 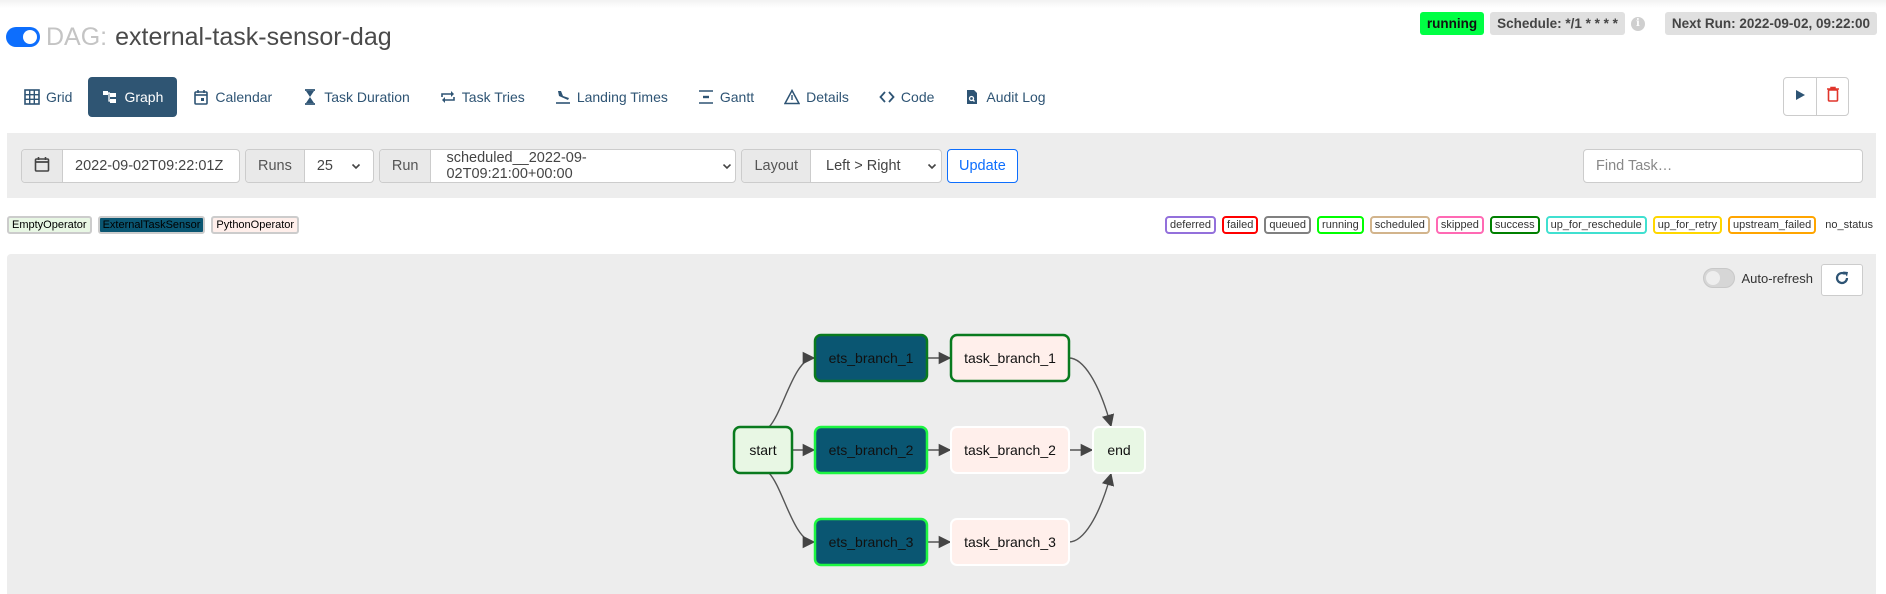 I want to click on edge-task_branch_3-to-end, so click(x=1091, y=507).